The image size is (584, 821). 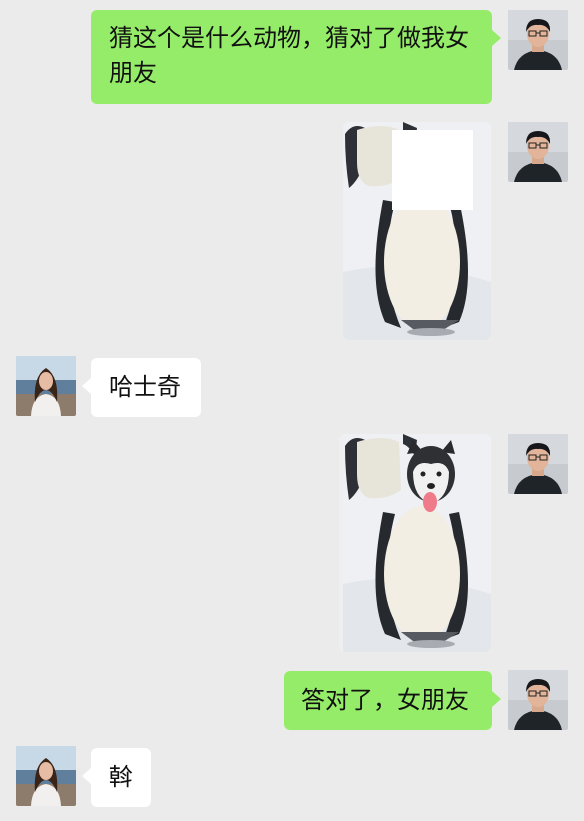 What do you see at coordinates (145, 387) in the screenshot?
I see `message-text: 哈士奇` at bounding box center [145, 387].